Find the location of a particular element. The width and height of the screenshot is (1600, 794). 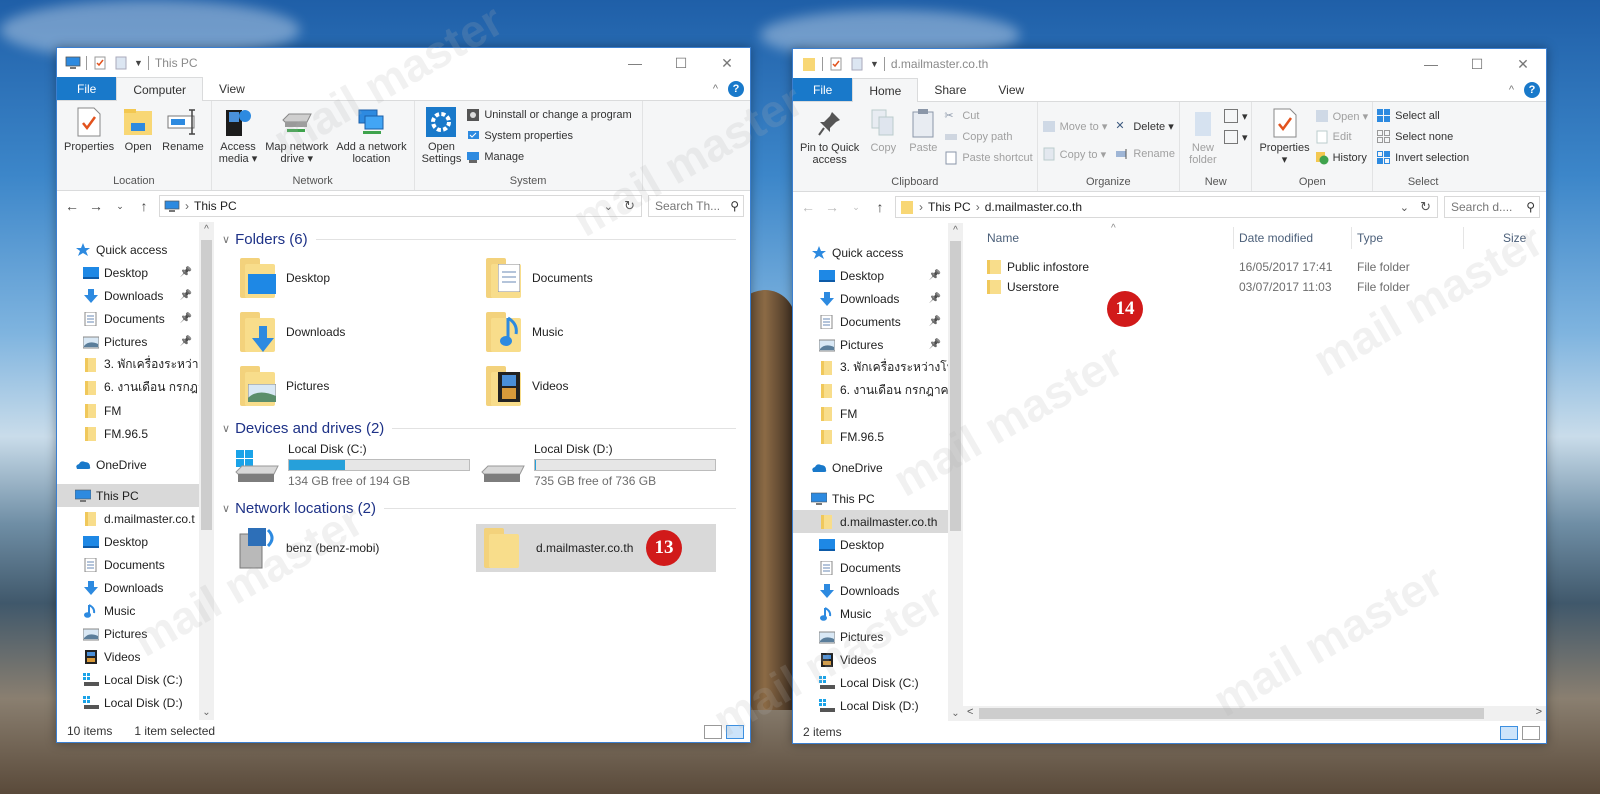

column-header-name: Name is located at coordinates (1003, 238).